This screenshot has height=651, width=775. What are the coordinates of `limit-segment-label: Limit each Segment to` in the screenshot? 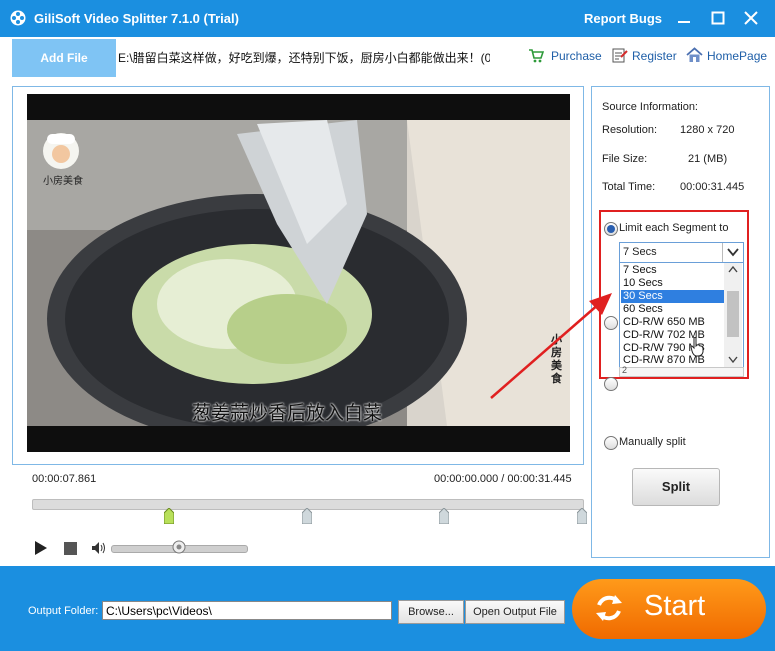 It's located at (674, 228).